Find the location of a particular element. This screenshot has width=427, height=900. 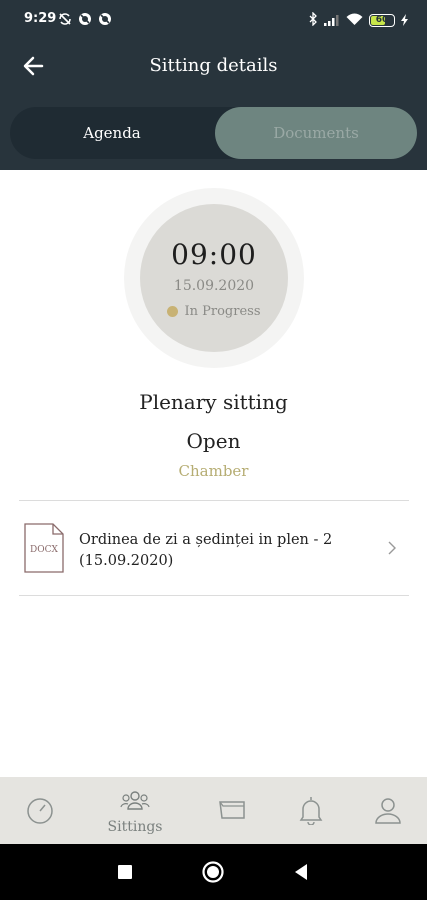

nav-item-notifications is located at coordinates (311, 810).